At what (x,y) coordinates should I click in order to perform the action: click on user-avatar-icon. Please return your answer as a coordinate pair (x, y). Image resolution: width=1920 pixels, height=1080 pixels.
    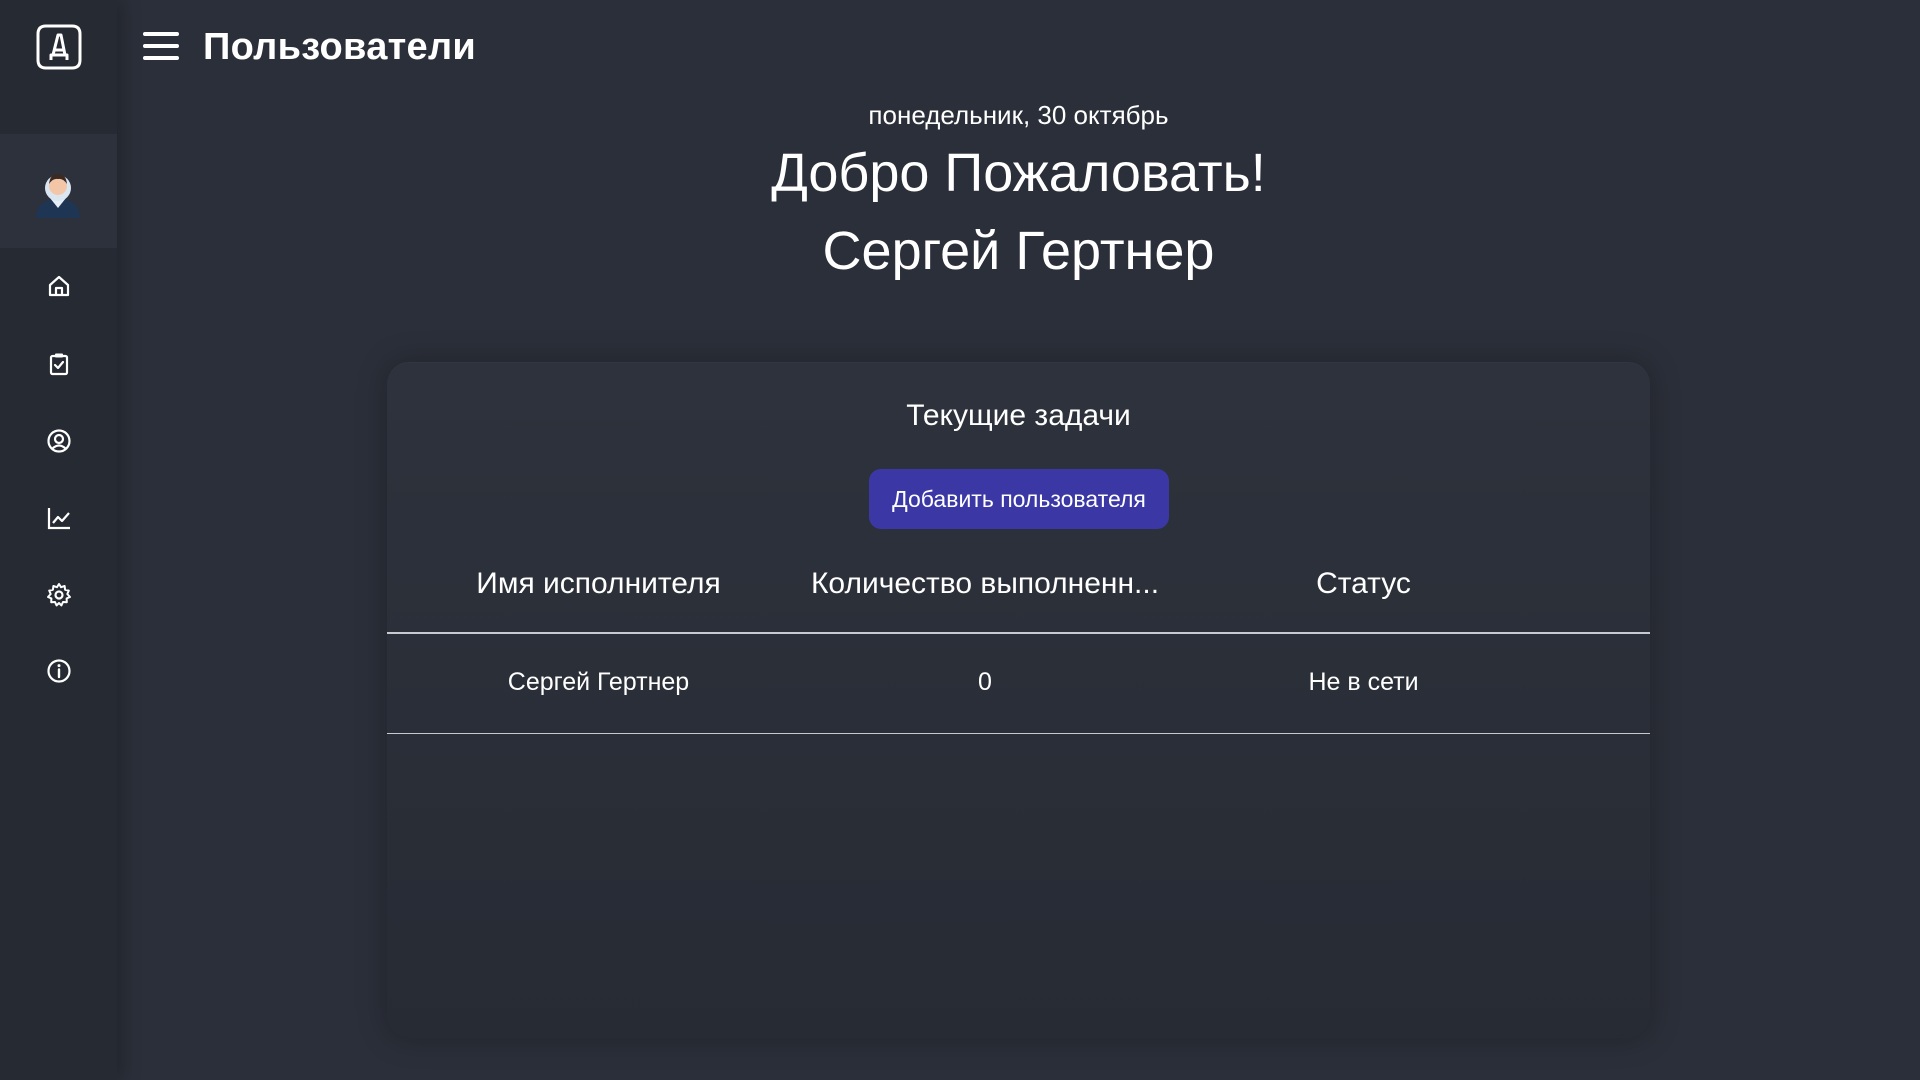
    Looking at the image, I should click on (58, 196).